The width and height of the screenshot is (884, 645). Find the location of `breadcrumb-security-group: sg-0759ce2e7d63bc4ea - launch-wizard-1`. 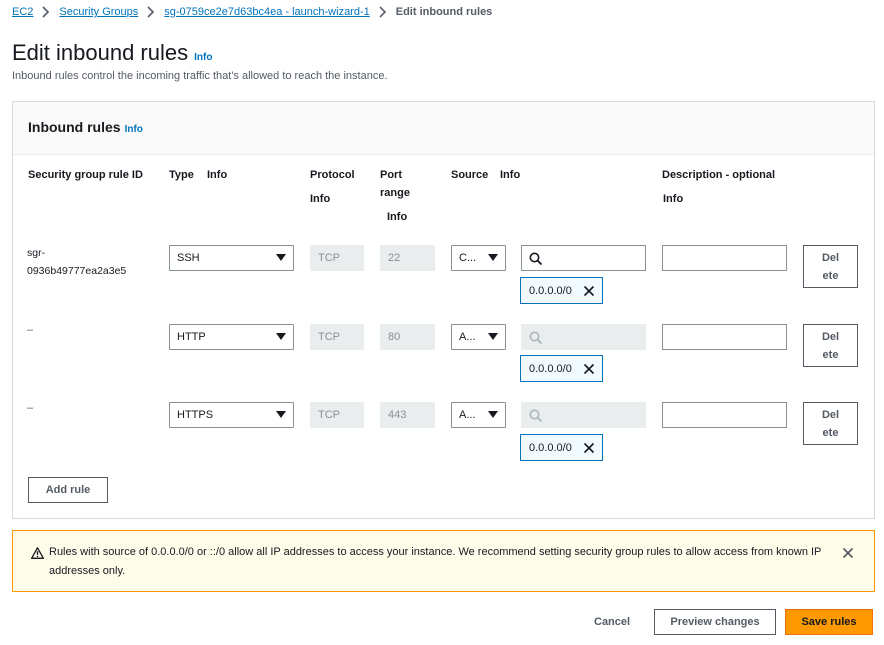

breadcrumb-security-group: sg-0759ce2e7d63bc4ea - launch-wizard-1 is located at coordinates (266, 12).